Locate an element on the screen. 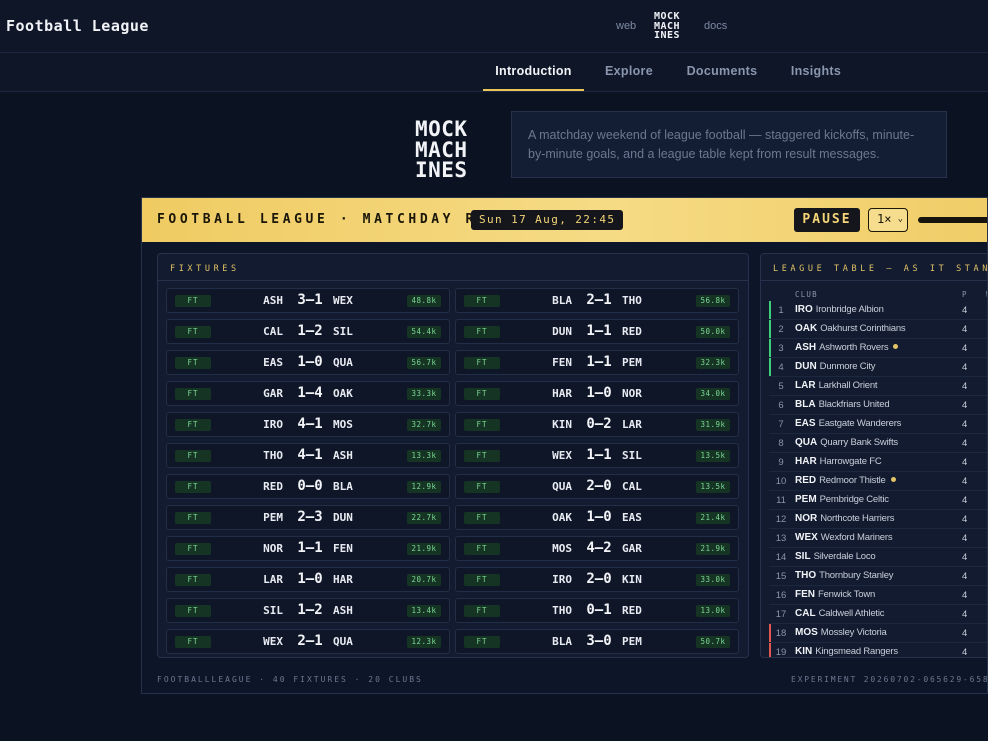  away-team: OAK is located at coordinates (343, 393).